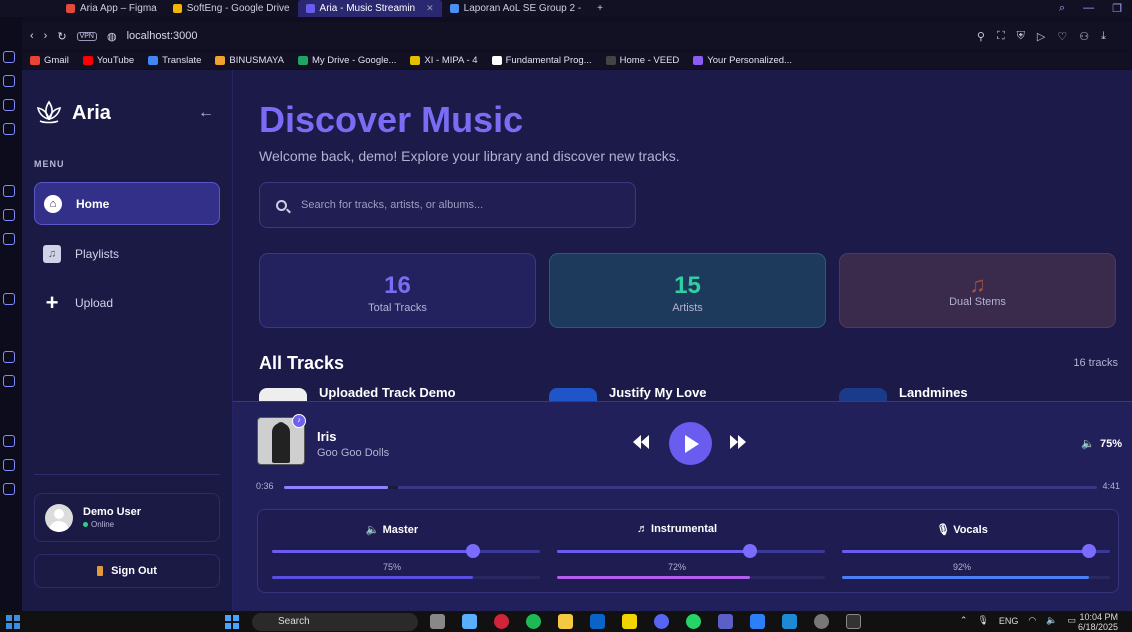 The width and height of the screenshot is (1132, 632). I want to click on copilot-icon, so click(469, 621).